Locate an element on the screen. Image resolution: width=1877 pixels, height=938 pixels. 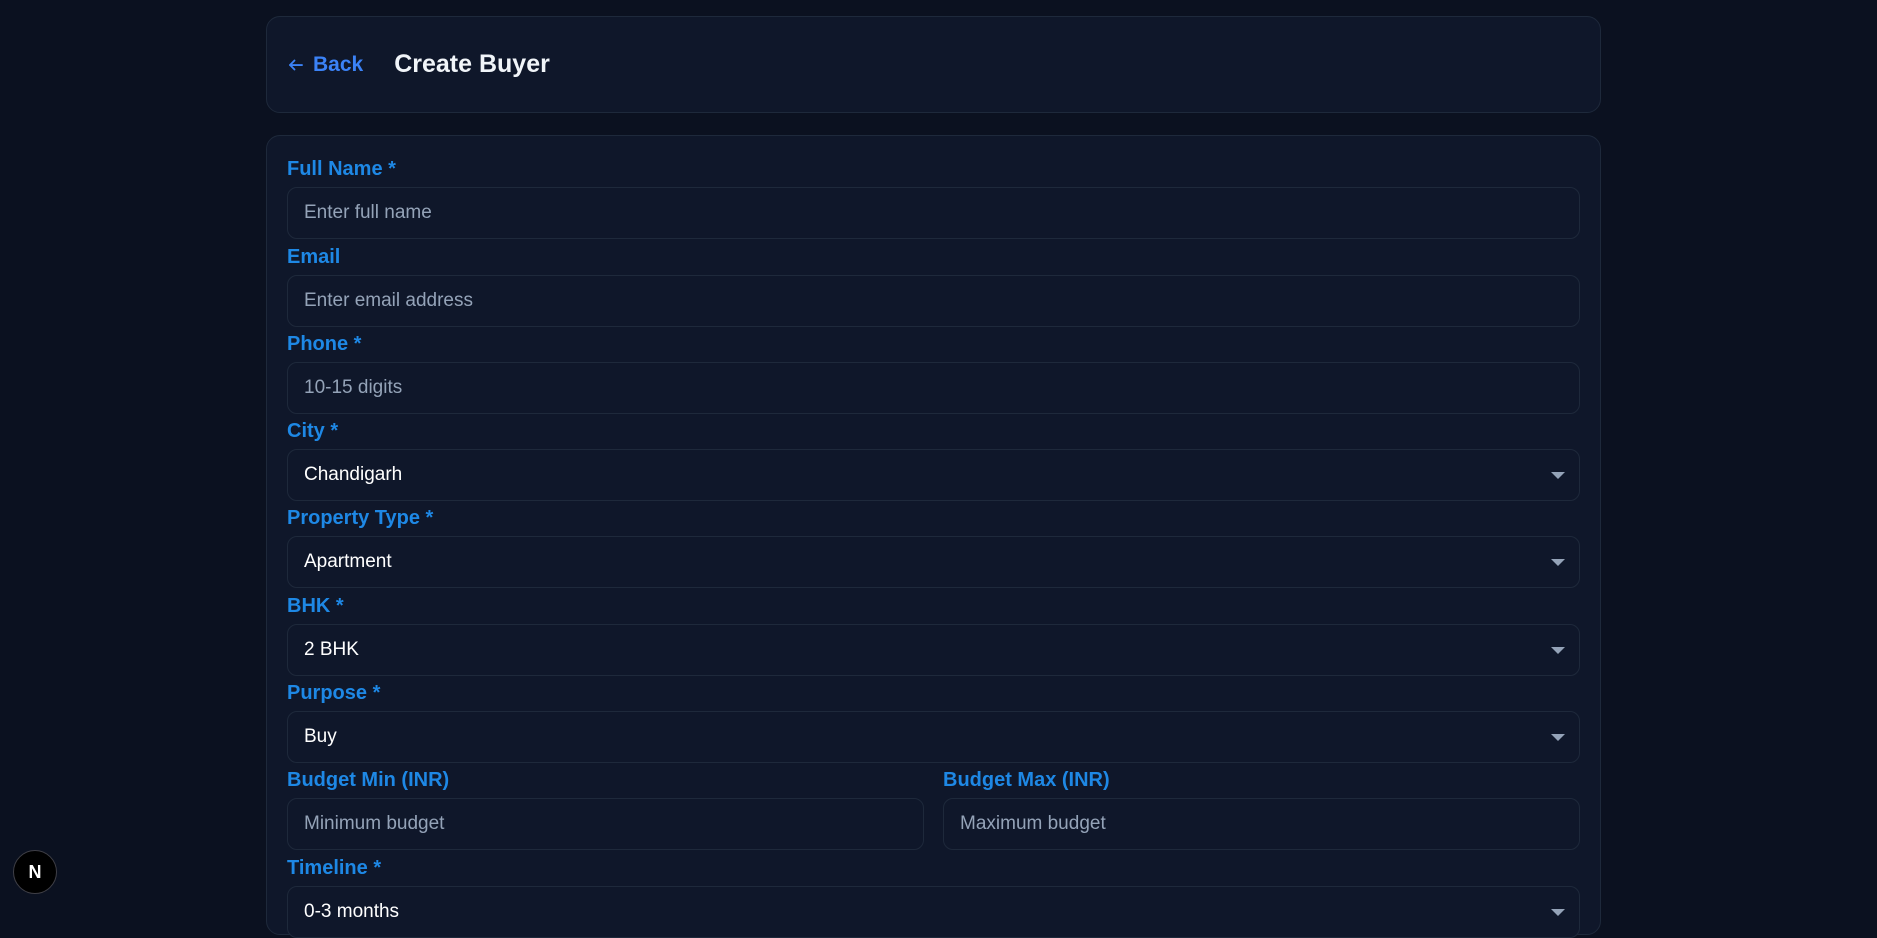
budget-max-input is located at coordinates (1269, 824).